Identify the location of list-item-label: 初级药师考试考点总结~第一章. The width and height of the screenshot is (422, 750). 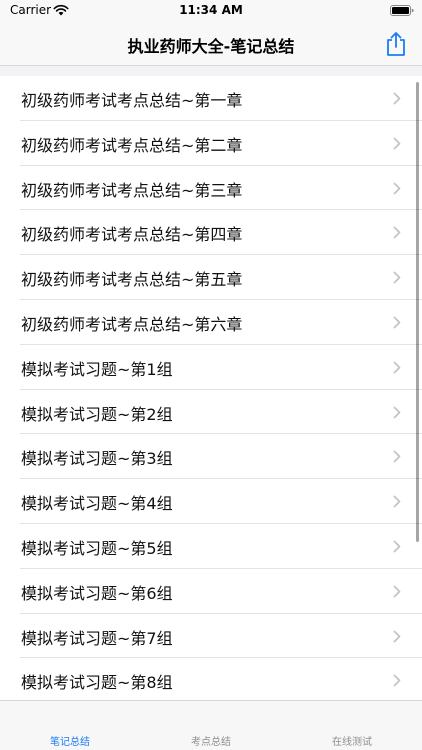
(132, 100).